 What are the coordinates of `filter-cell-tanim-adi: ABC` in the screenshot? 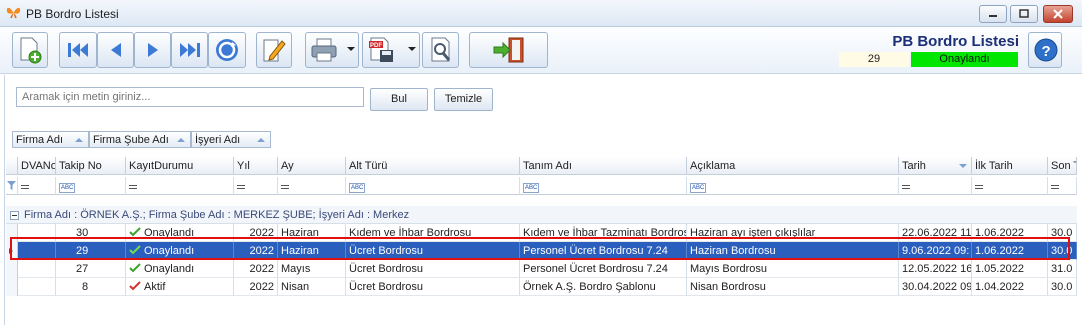 It's located at (603, 186).